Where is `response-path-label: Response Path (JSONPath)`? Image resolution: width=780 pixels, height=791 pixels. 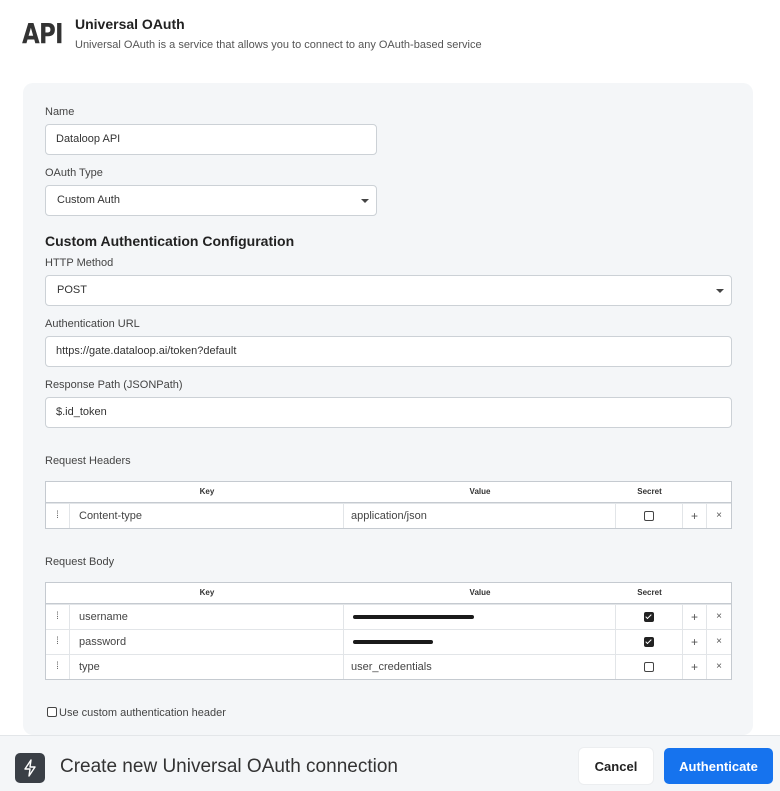 response-path-label: Response Path (JSONPath) is located at coordinates (114, 385).